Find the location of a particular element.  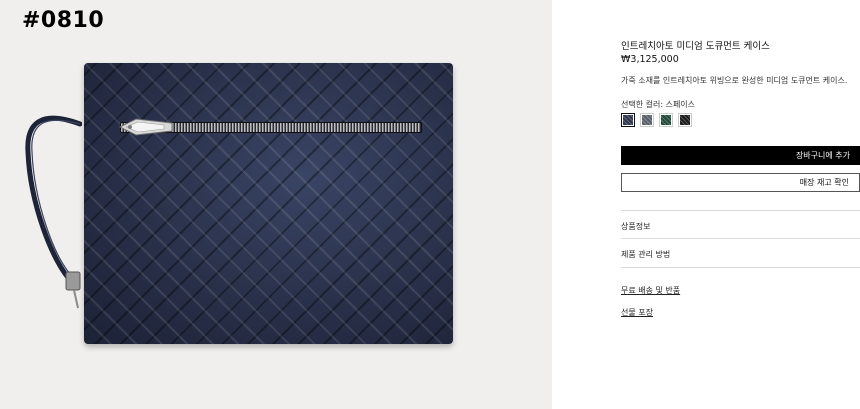

swatch-green is located at coordinates (666, 120).